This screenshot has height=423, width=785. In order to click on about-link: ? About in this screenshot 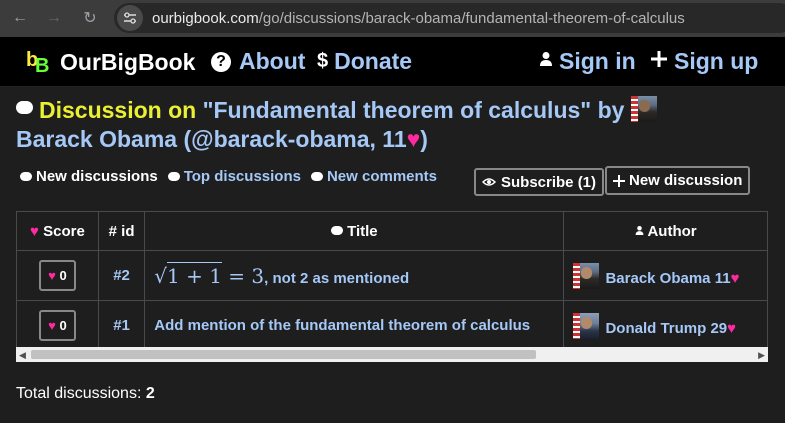, I will do `click(258, 61)`.